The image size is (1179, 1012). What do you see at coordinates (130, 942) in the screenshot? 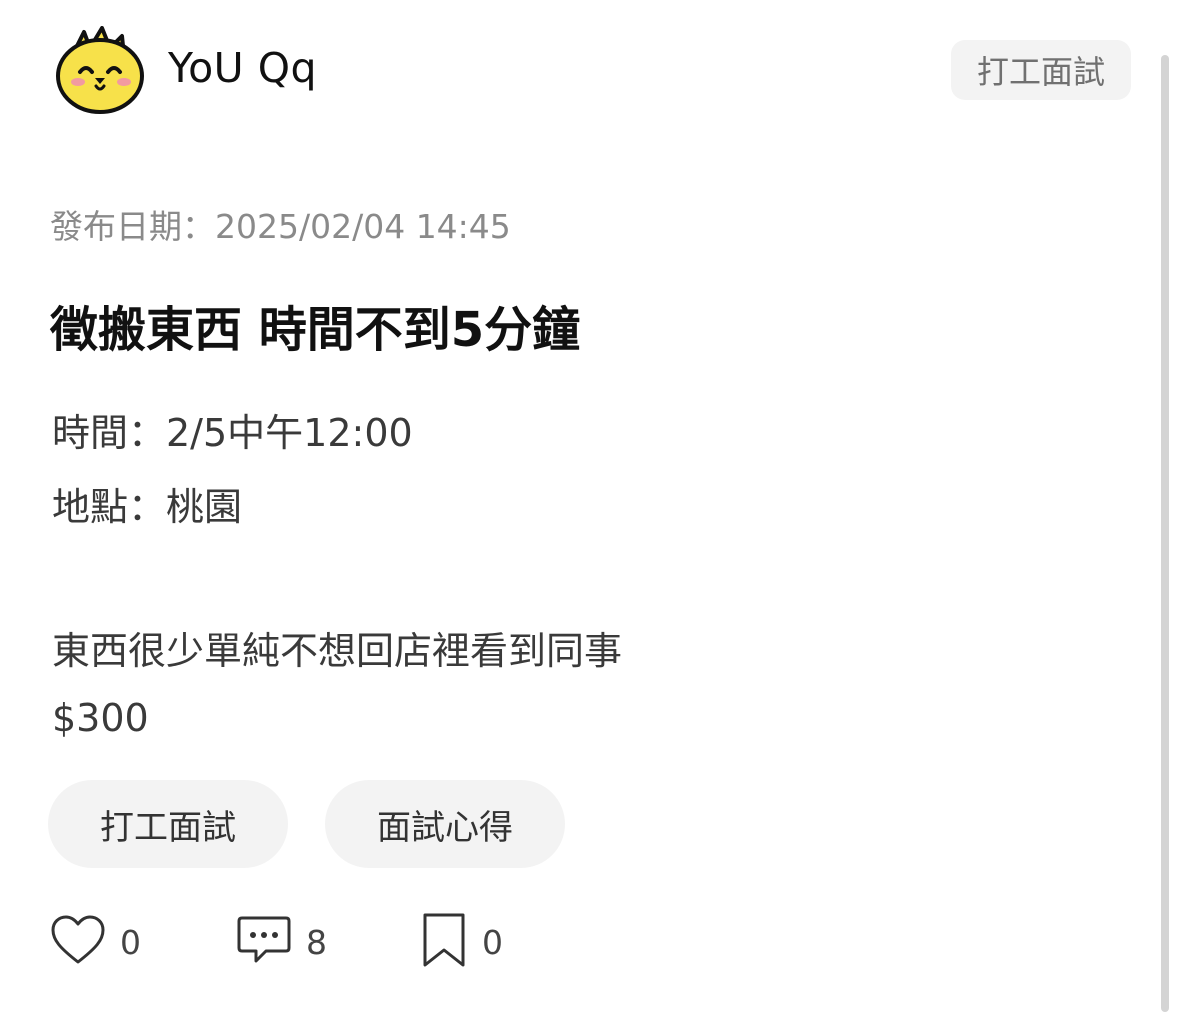
I see `like-count: 0` at bounding box center [130, 942].